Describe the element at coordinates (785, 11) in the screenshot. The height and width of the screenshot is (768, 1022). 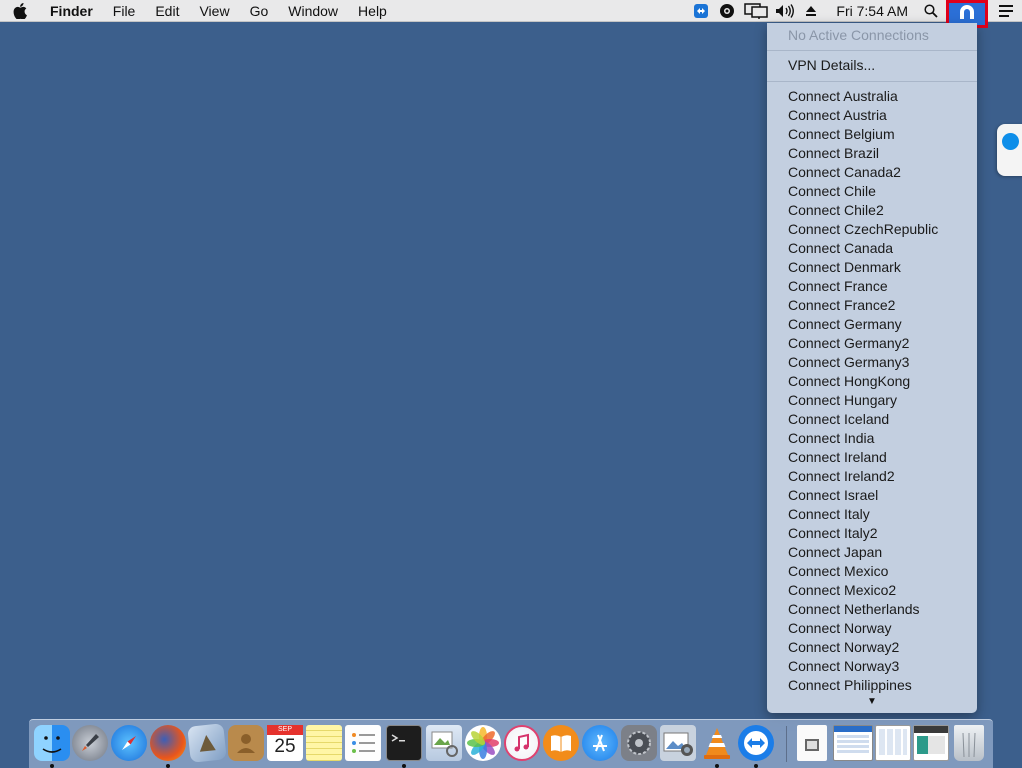
I see `volume-icon` at that location.